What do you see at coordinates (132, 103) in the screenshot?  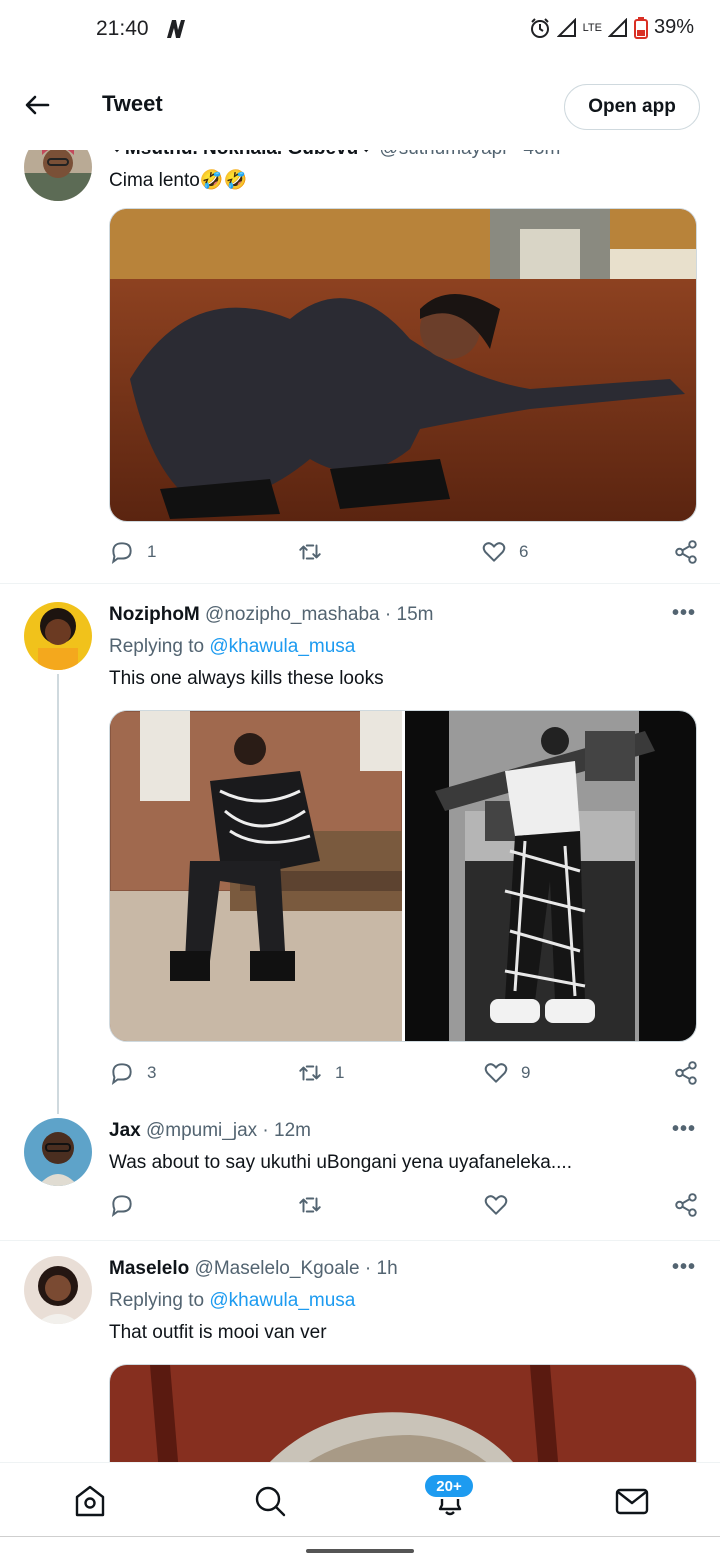 I see `page-title: Tweet` at bounding box center [132, 103].